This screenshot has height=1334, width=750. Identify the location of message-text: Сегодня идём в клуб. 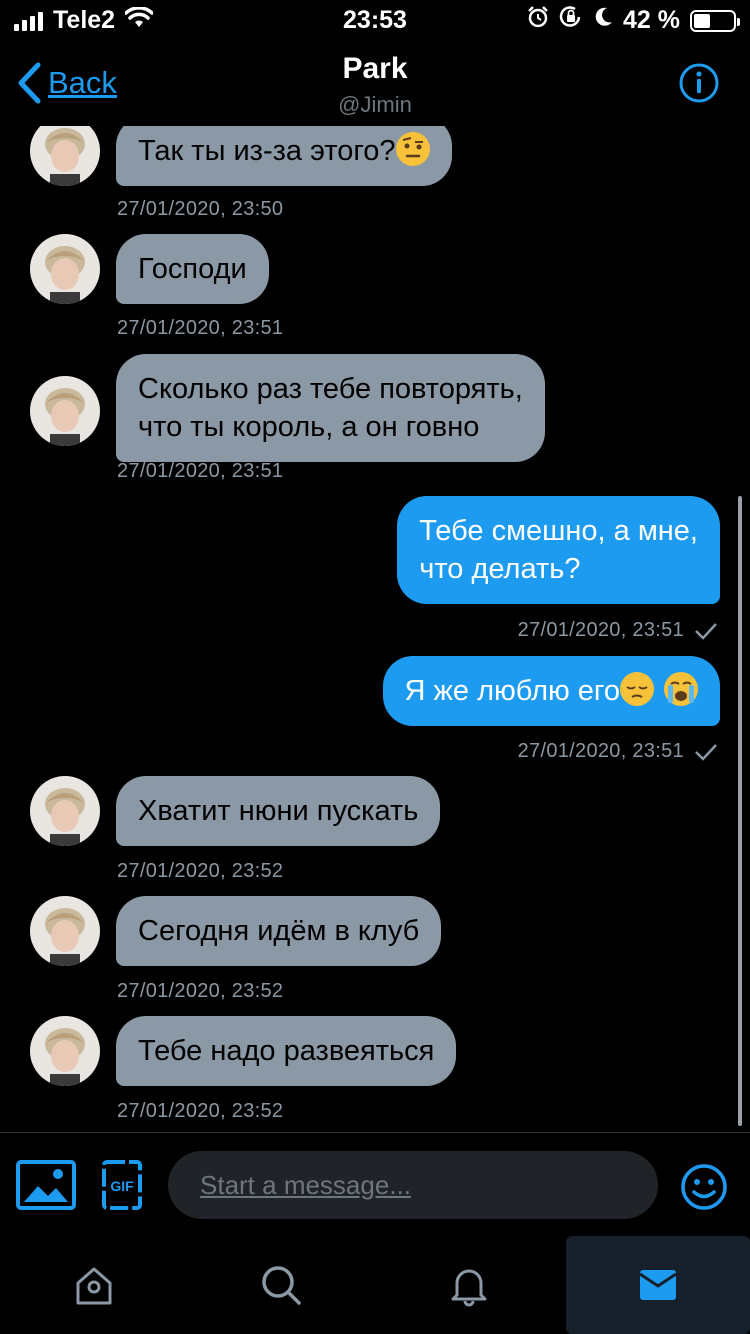
(279, 931).